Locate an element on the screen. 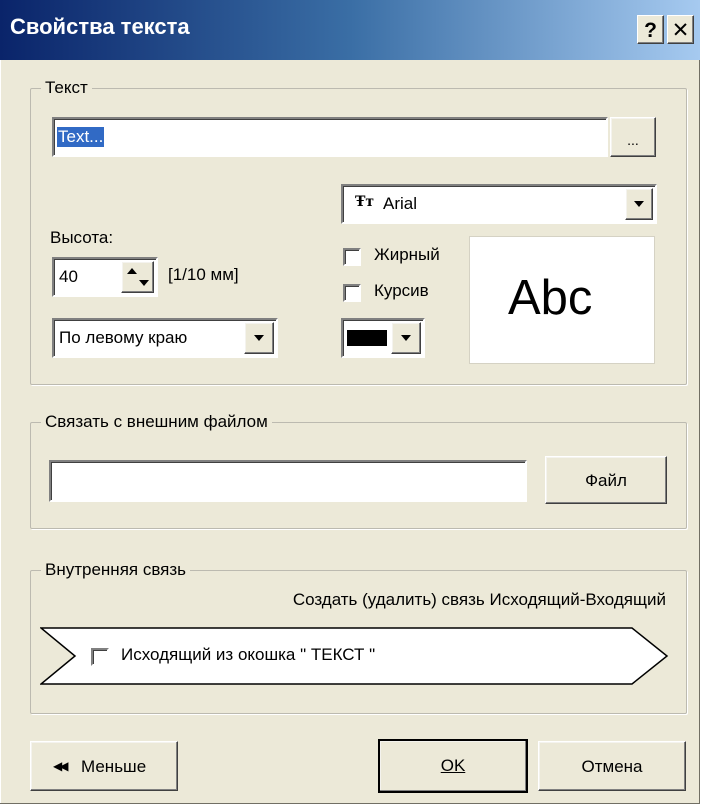 Image resolution: width=706 pixels, height=808 pixels. help-button: ? is located at coordinates (650, 29).